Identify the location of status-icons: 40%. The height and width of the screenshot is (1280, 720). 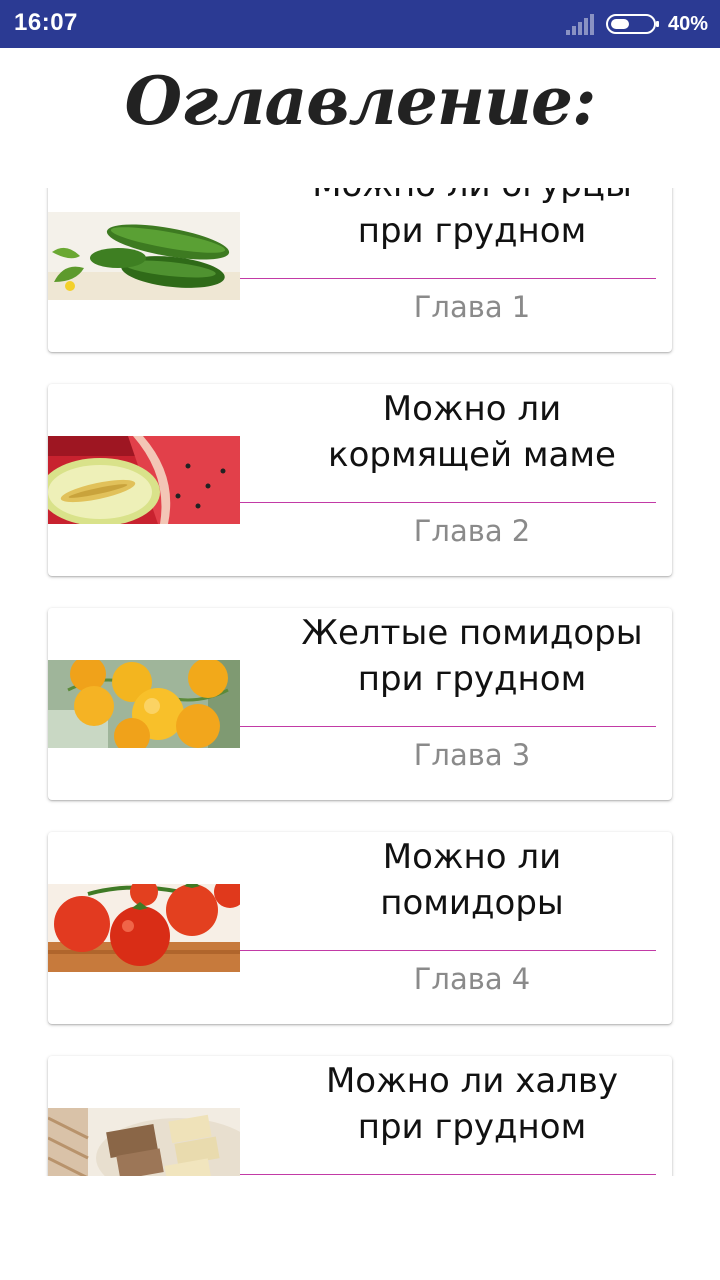
(636, 24).